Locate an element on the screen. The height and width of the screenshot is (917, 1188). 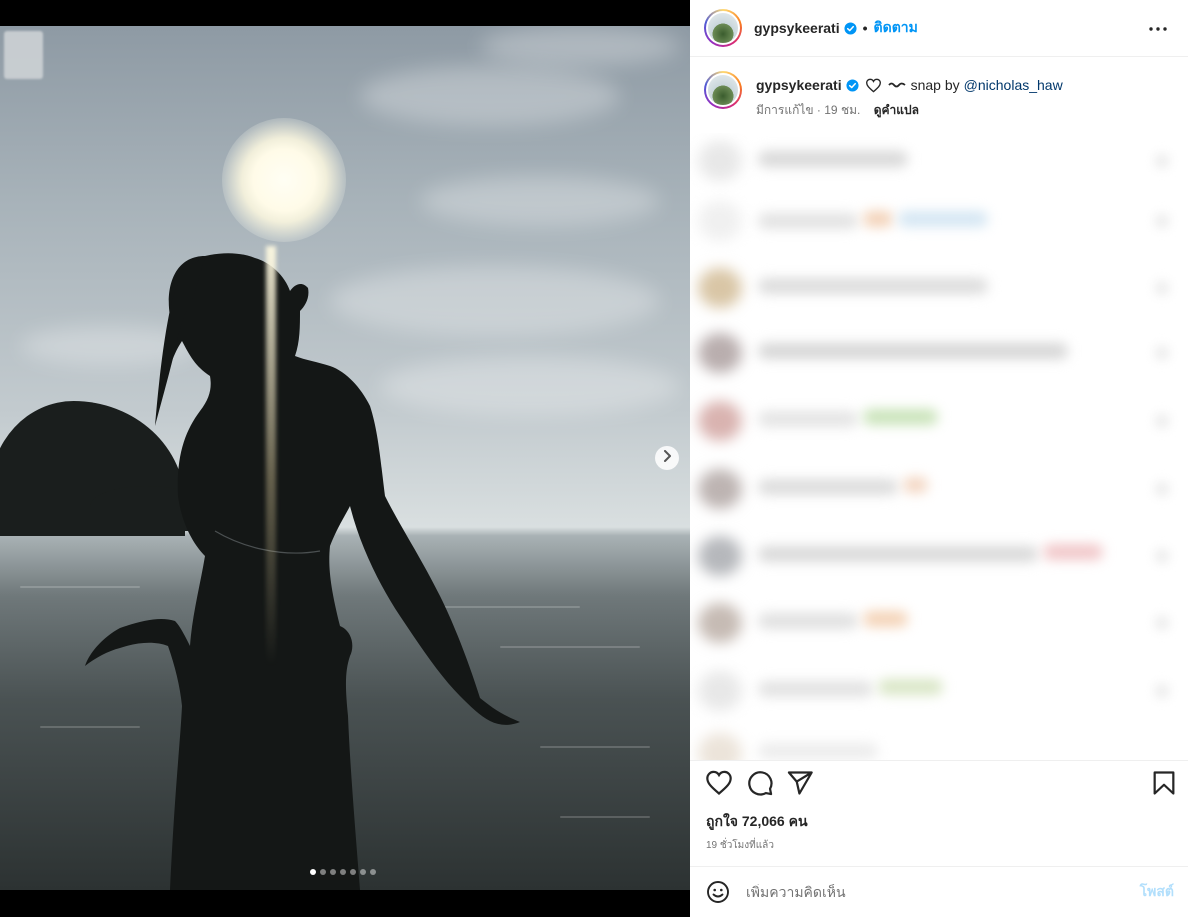
post-comment-button: โพสต์ is located at coordinates (1157, 892).